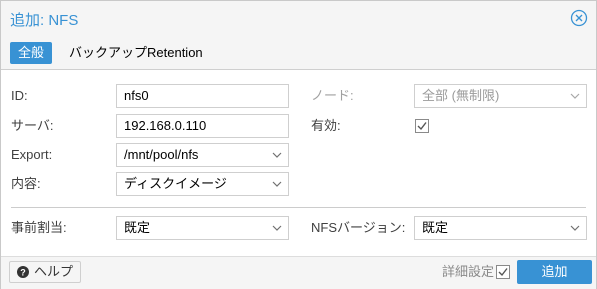 The height and width of the screenshot is (289, 597). I want to click on content-select: ディスクイメージ, so click(202, 184).